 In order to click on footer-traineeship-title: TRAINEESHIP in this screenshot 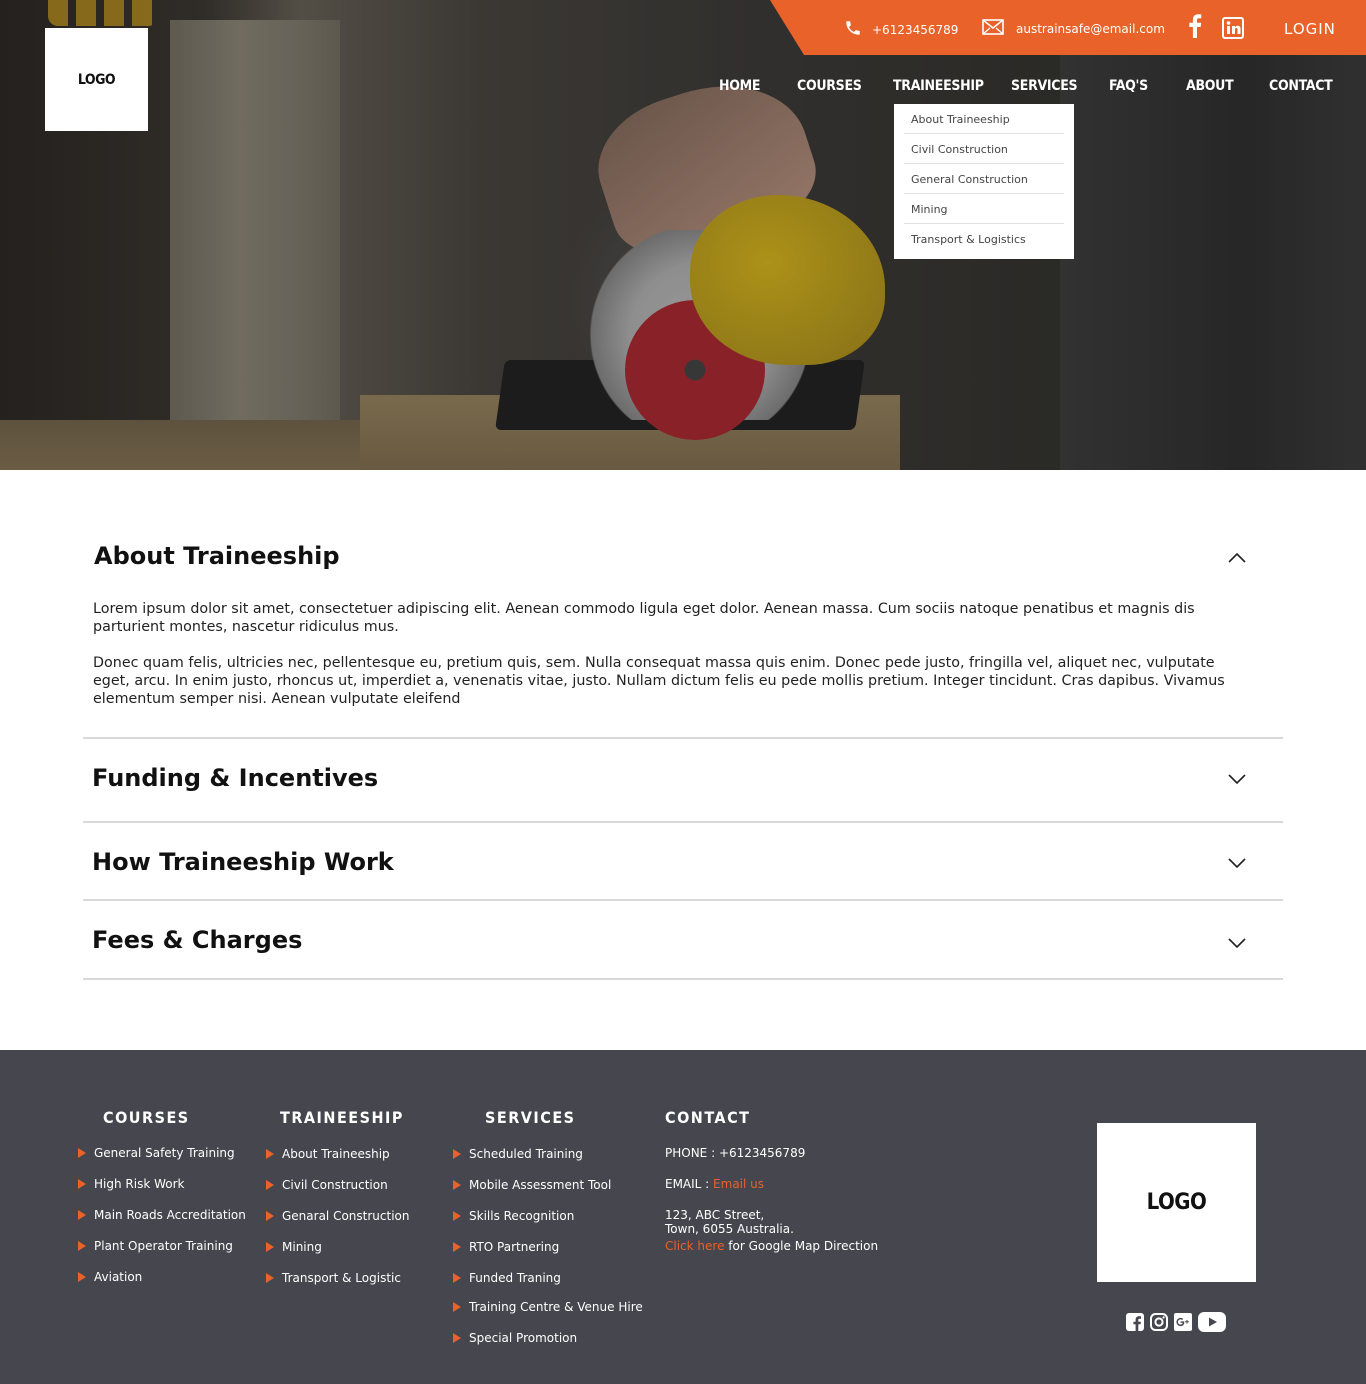, I will do `click(342, 1117)`.